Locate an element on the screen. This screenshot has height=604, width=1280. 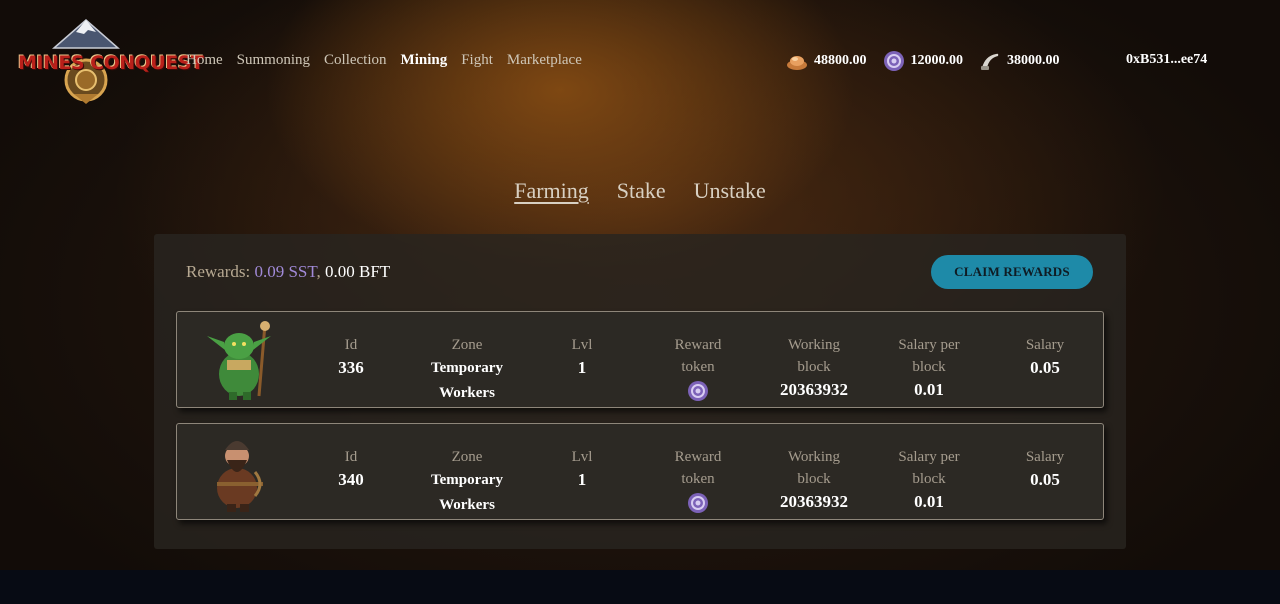
balance-bft-value: 38000.00 is located at coordinates (1033, 60).